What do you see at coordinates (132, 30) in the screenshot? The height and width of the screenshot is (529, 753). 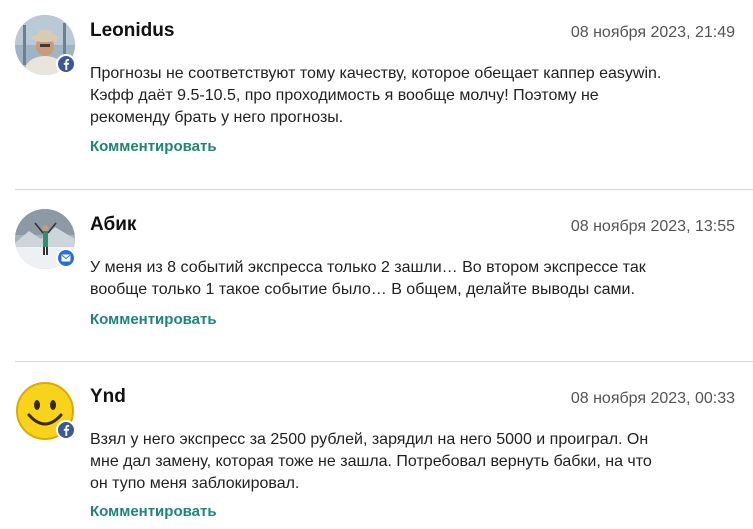 I see `comment-author: Leonidus` at bounding box center [132, 30].